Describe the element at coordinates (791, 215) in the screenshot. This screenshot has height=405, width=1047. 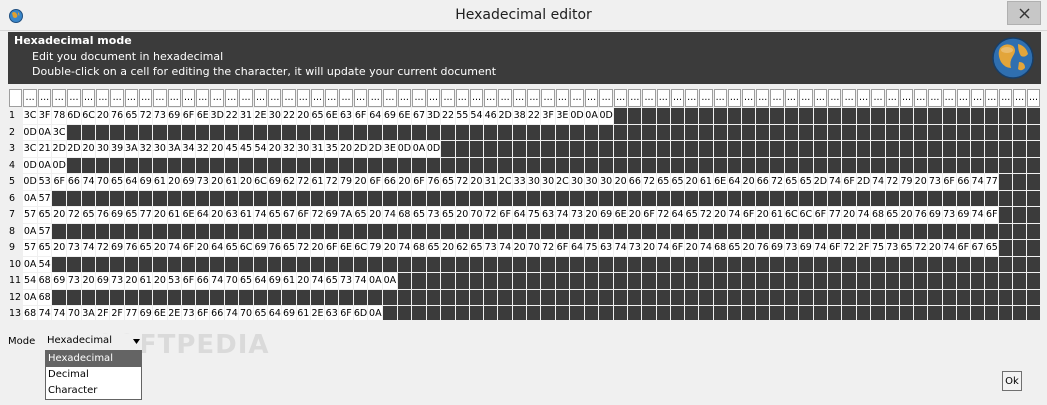
I see `hex-cell: 6C` at that location.